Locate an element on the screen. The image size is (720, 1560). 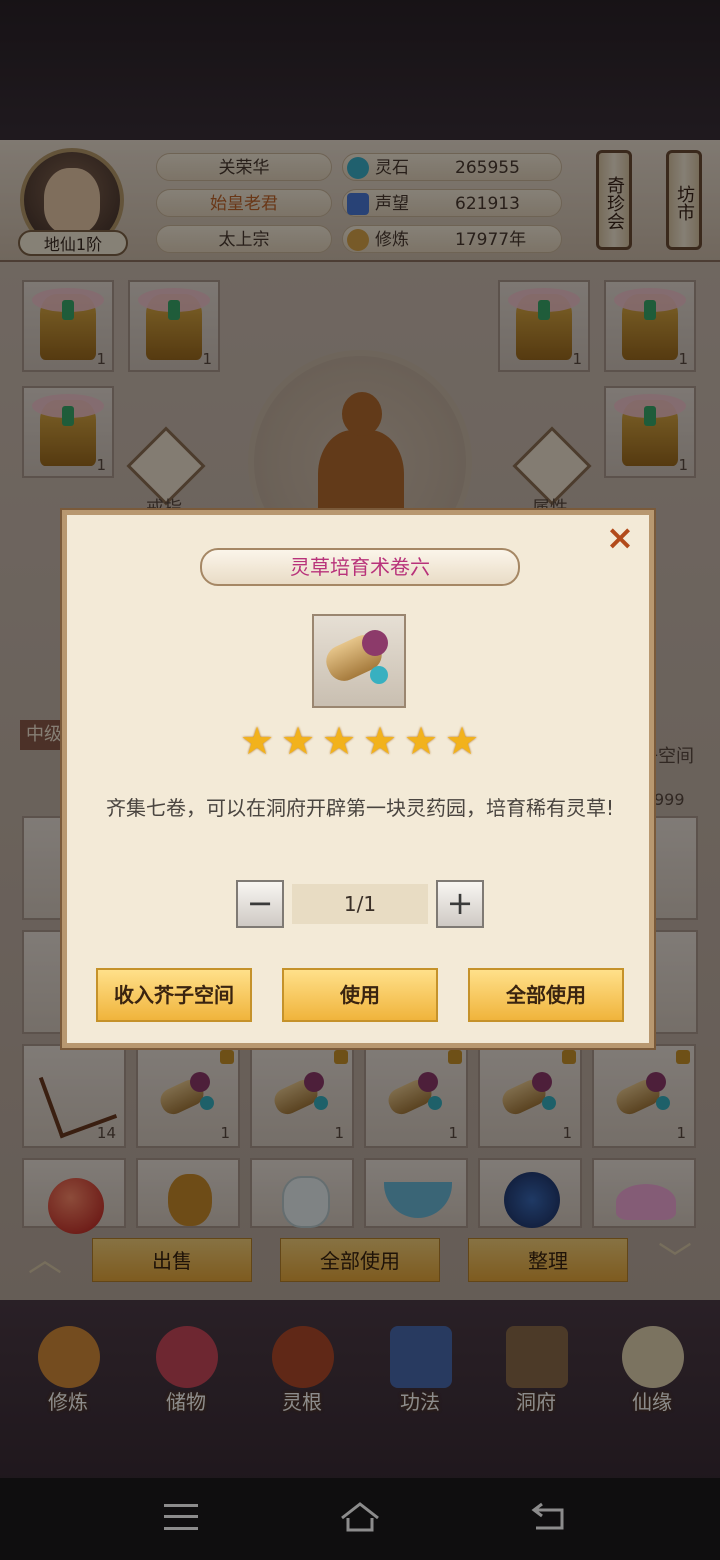
item-description: 齐集七卷，可以在洞府开辟第一块灵药园，培育稀有灵草! is located at coordinates (360, 808).